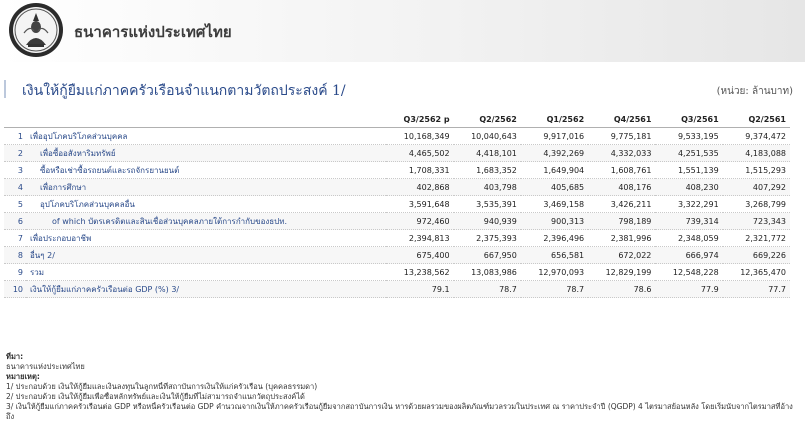 This screenshot has width=805, height=439. What do you see at coordinates (622, 289) in the screenshot?
I see `cell-value: 78.6` at bounding box center [622, 289].